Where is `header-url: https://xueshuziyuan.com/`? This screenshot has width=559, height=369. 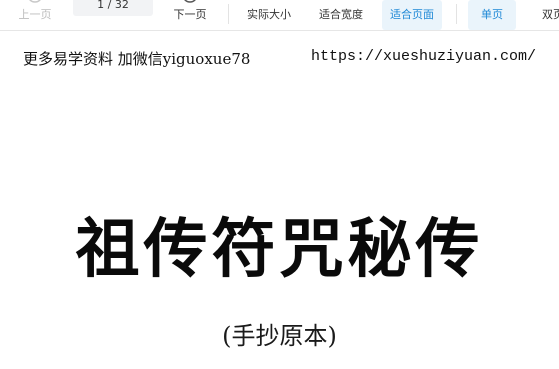
header-url: https://xueshuziyuan.com/ is located at coordinates (424, 56).